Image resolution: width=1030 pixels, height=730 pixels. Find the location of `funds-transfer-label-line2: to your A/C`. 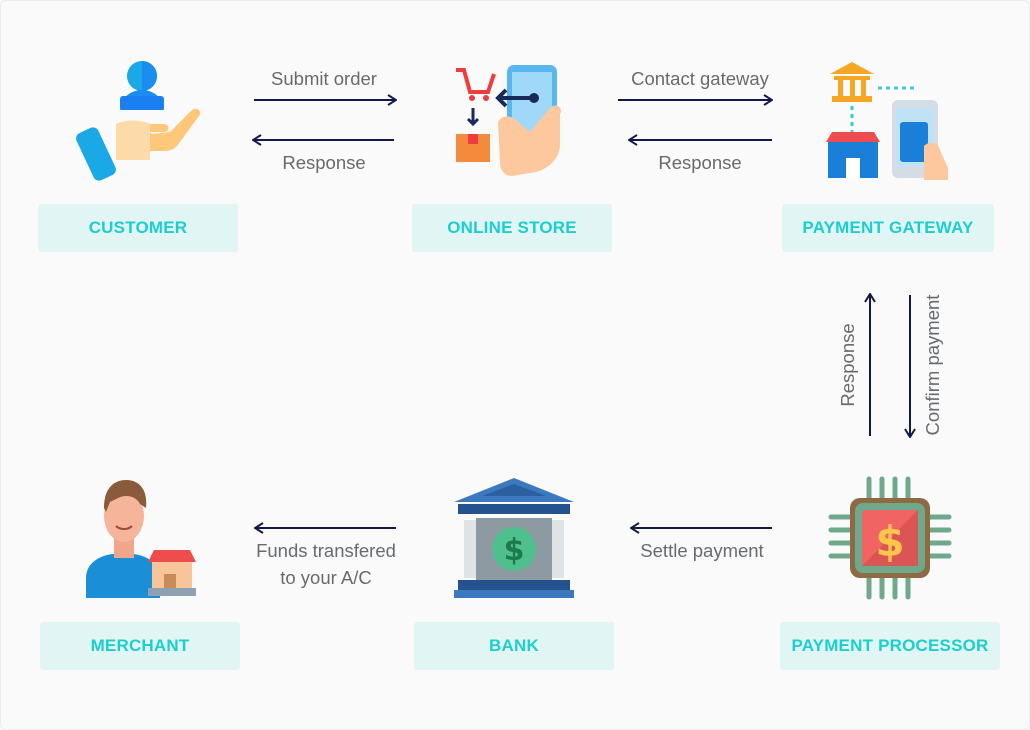

funds-transfer-label-line2: to your A/C is located at coordinates (326, 577).